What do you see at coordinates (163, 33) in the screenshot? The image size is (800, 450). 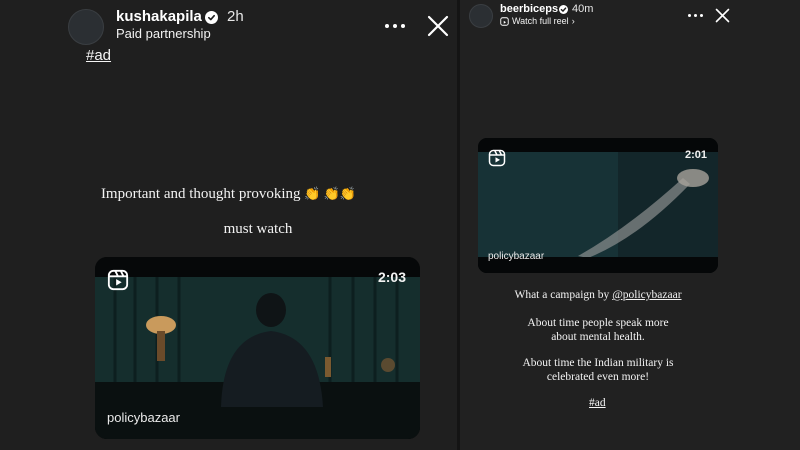 I see `paid-partnership-label: Paid partnership` at bounding box center [163, 33].